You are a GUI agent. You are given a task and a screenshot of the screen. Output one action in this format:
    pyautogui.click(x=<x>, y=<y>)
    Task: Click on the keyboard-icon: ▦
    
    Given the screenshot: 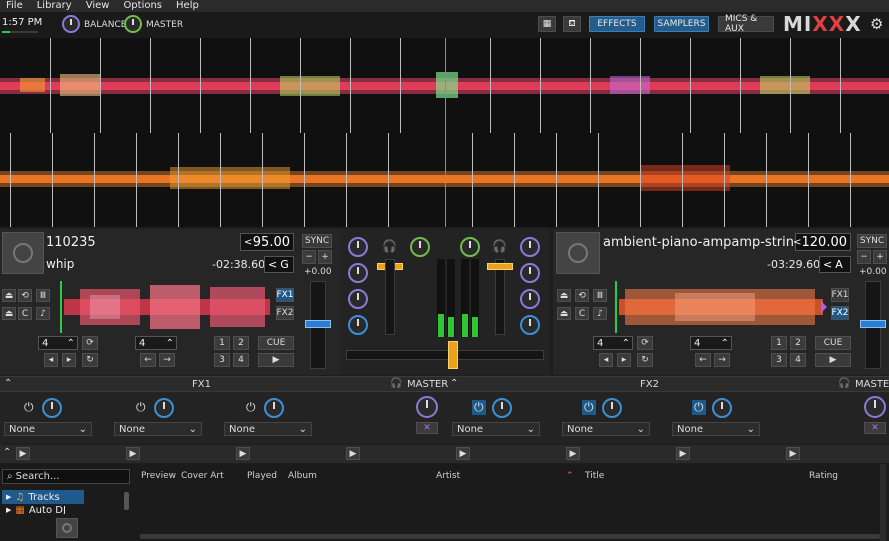 What is the action you would take?
    pyautogui.click(x=547, y=24)
    